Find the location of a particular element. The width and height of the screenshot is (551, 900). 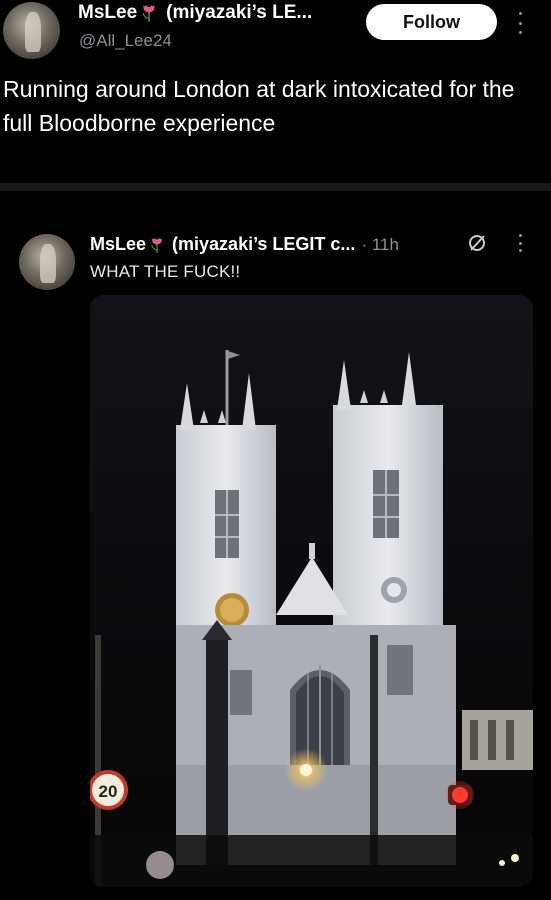

quoted-timestamp: · 11h is located at coordinates (380, 245).